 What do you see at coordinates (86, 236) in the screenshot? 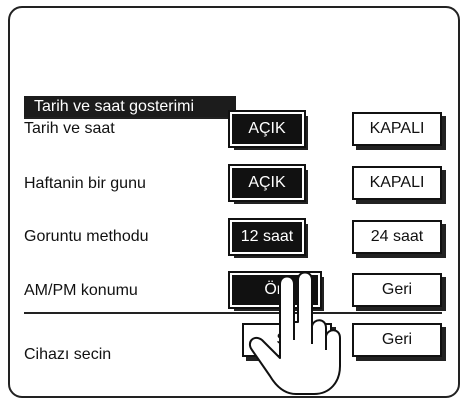
I see `row-label-display-method: Goruntu methodu` at bounding box center [86, 236].